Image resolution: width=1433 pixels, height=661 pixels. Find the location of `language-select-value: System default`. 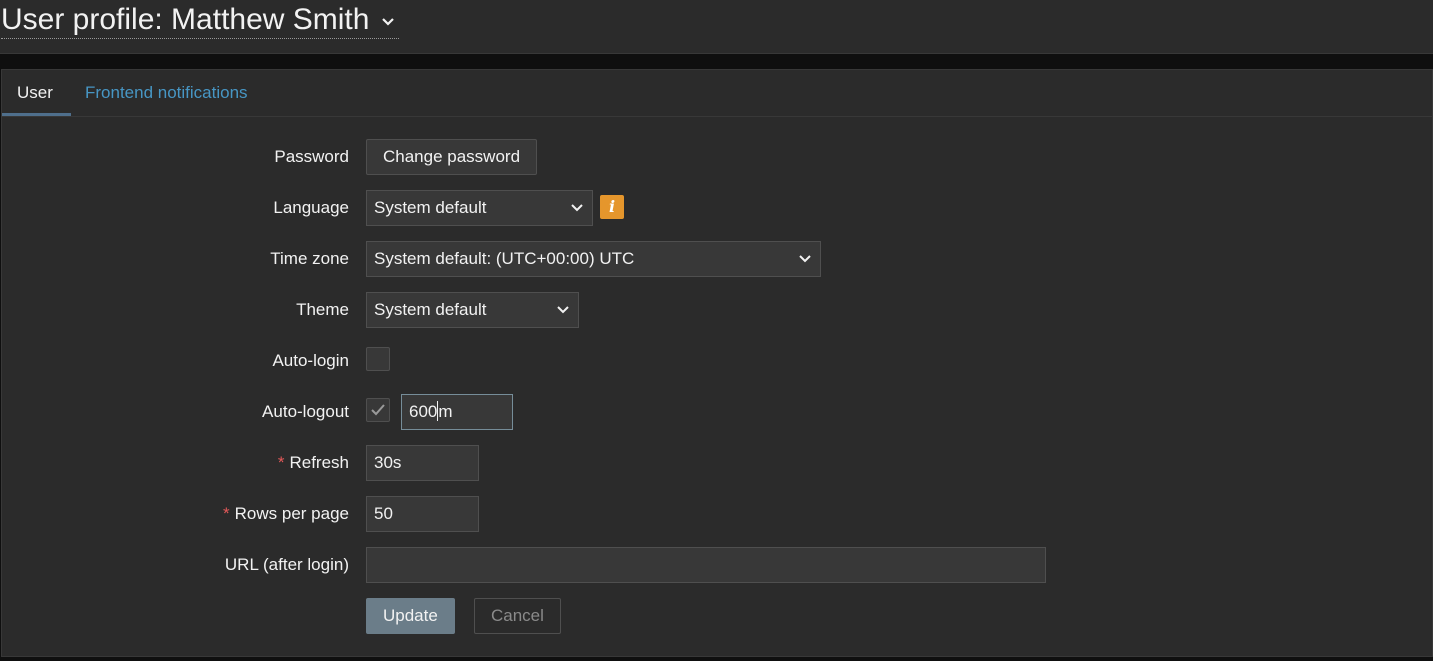

language-select-value: System default is located at coordinates (430, 207).